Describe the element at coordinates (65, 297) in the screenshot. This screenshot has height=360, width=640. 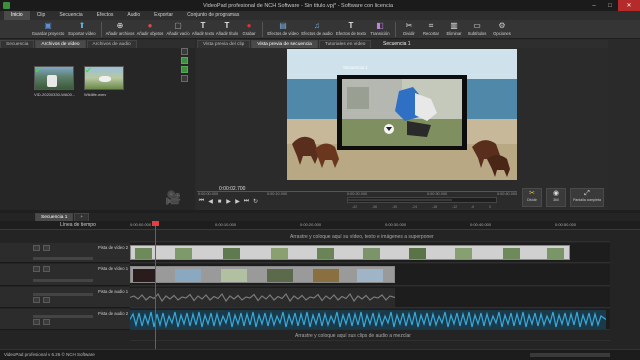
I see `audio-track-1-header: Pista de audio 1` at that location.